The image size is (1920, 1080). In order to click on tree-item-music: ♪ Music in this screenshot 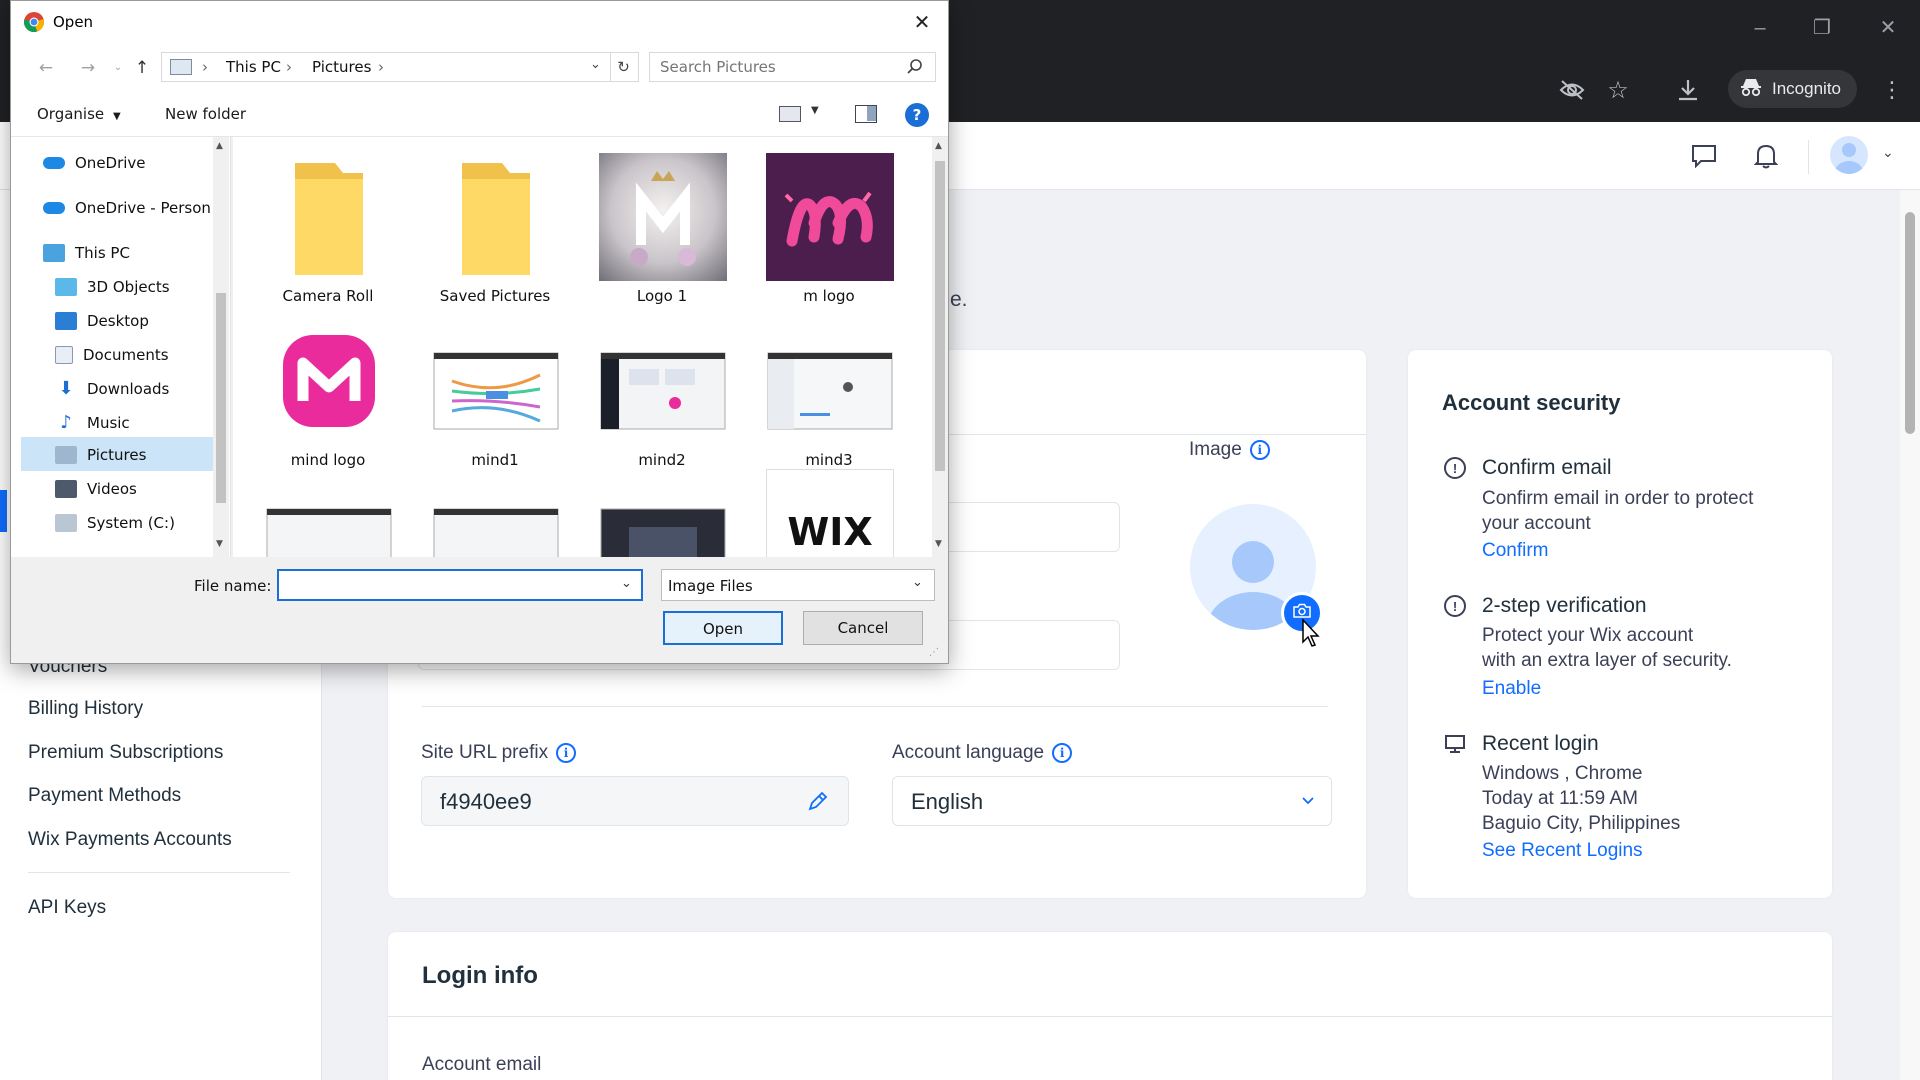, I will do `click(92, 423)`.